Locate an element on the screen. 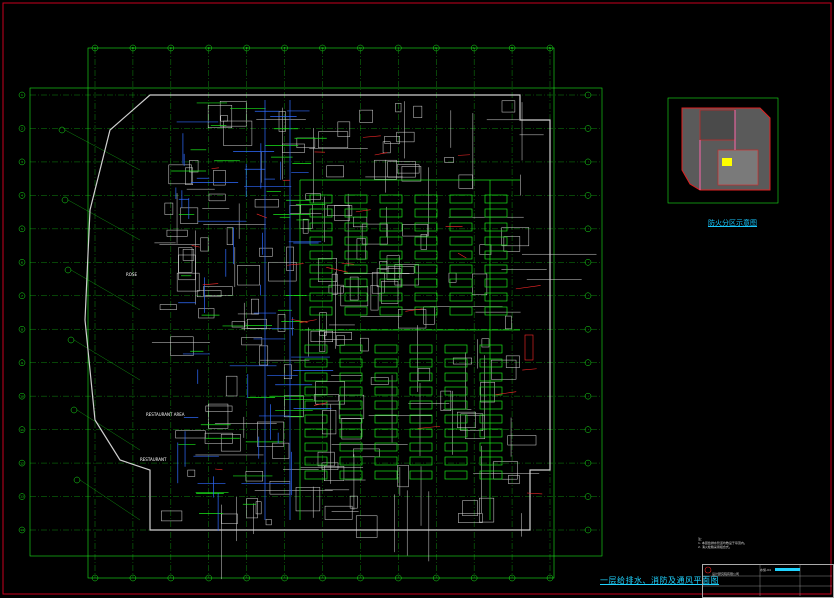  grid-label: 4 is located at coordinates (22, 196).